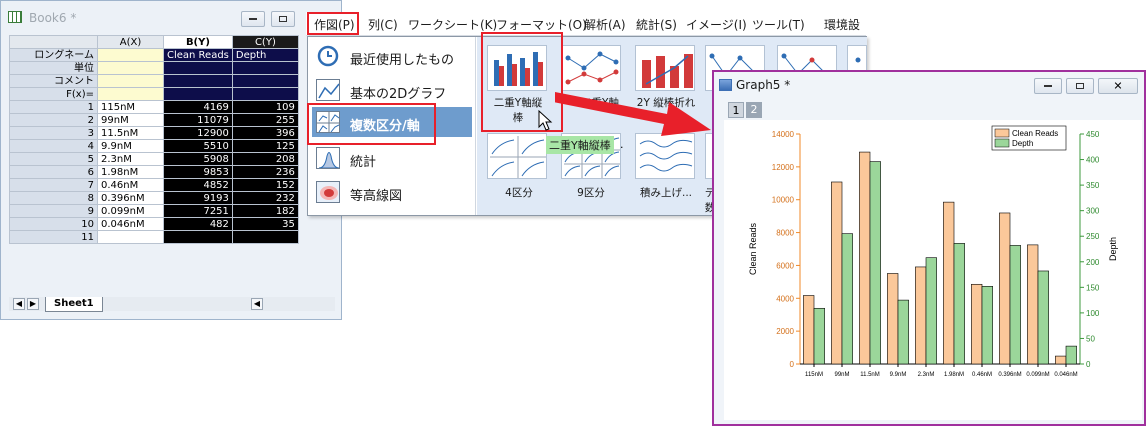 This screenshot has height=426, width=1146. I want to click on row-number: 4, so click(53, 146).